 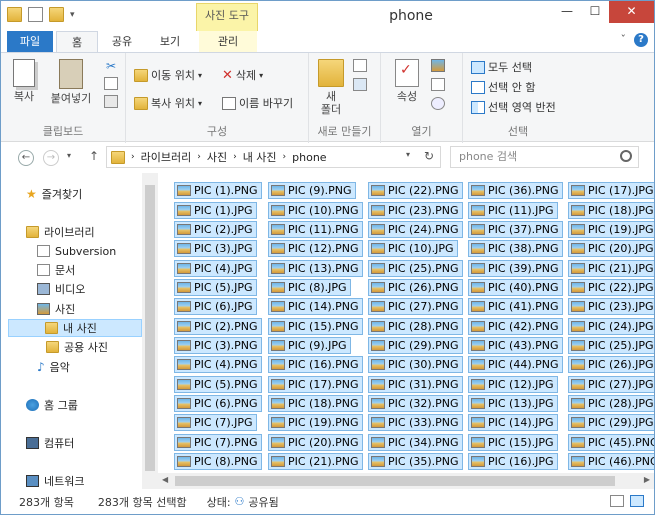 What do you see at coordinates (260, 157) in the screenshot?
I see `breadcrumb-my-pictures: 내 사진` at bounding box center [260, 157].